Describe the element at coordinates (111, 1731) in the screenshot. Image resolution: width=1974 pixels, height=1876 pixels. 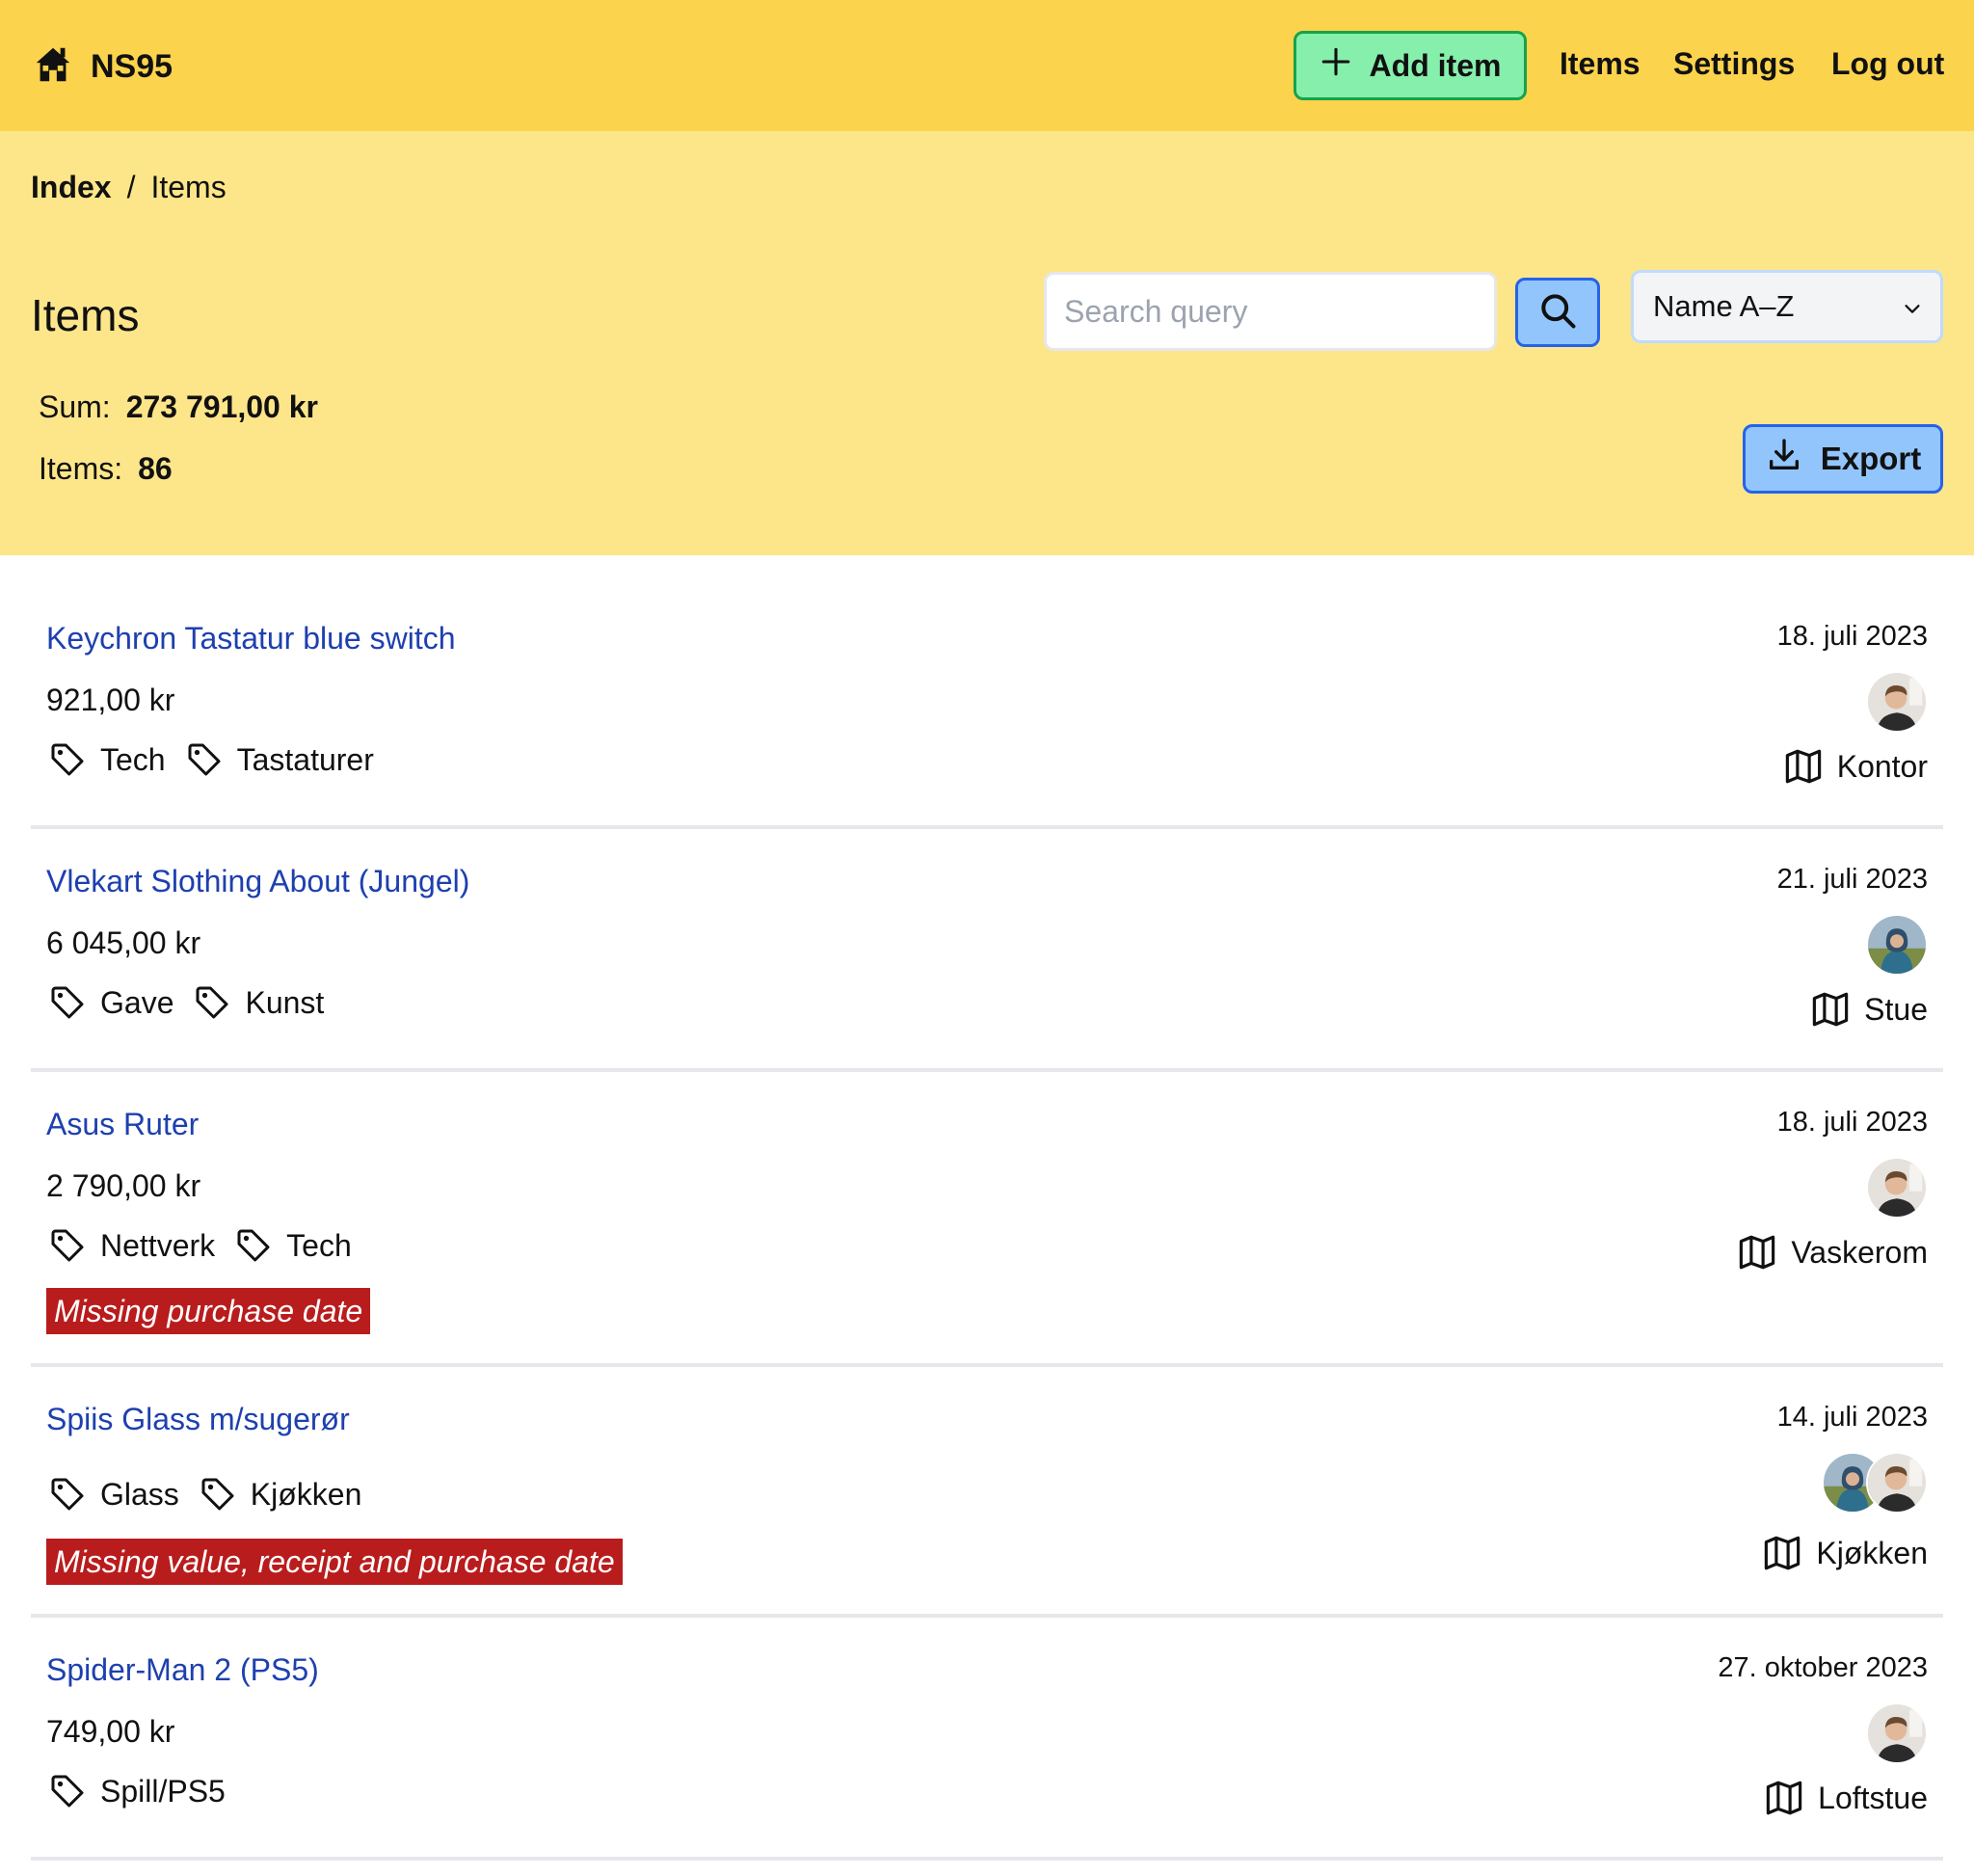
I see `item-price: 749,00 kr` at that location.